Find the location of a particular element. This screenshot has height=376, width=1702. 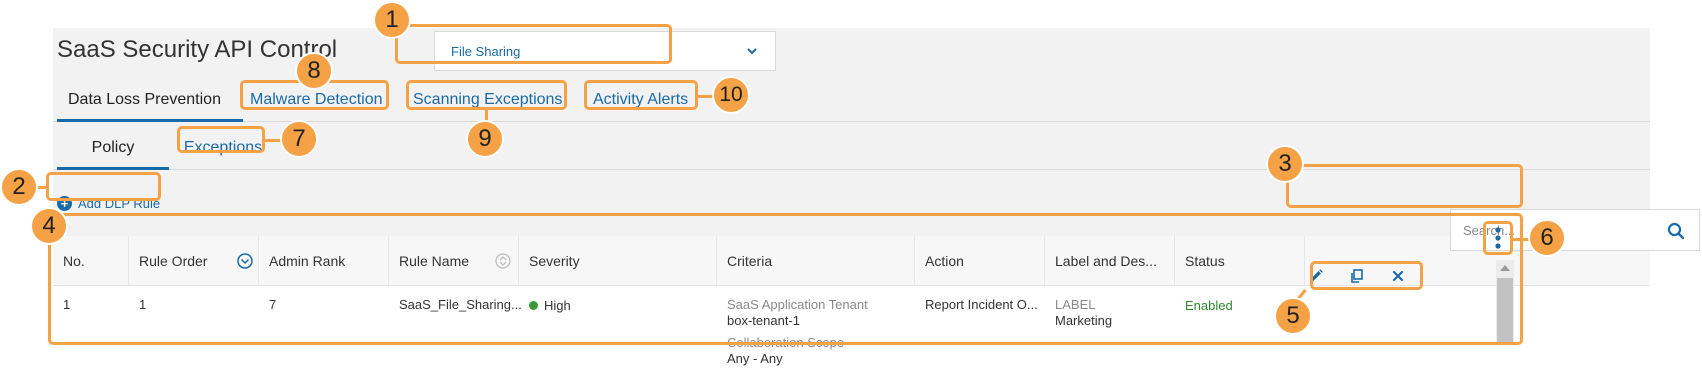

callout-connector is located at coordinates (1521, 239).